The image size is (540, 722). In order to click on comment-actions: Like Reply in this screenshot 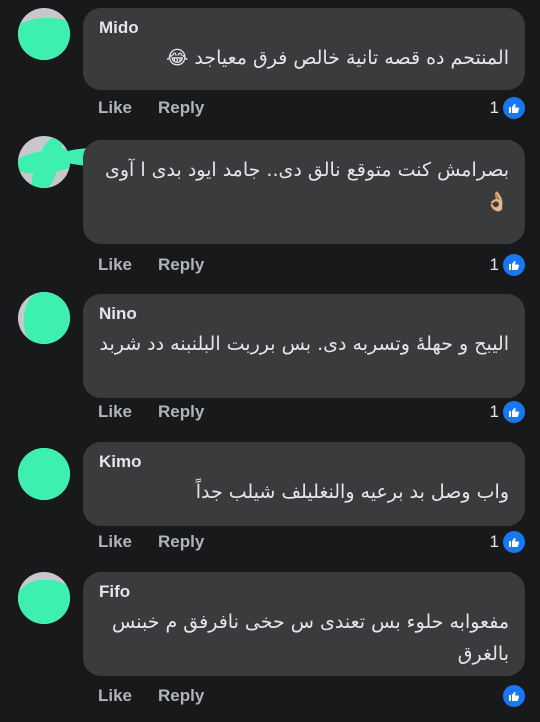, I will do `click(311, 696)`.